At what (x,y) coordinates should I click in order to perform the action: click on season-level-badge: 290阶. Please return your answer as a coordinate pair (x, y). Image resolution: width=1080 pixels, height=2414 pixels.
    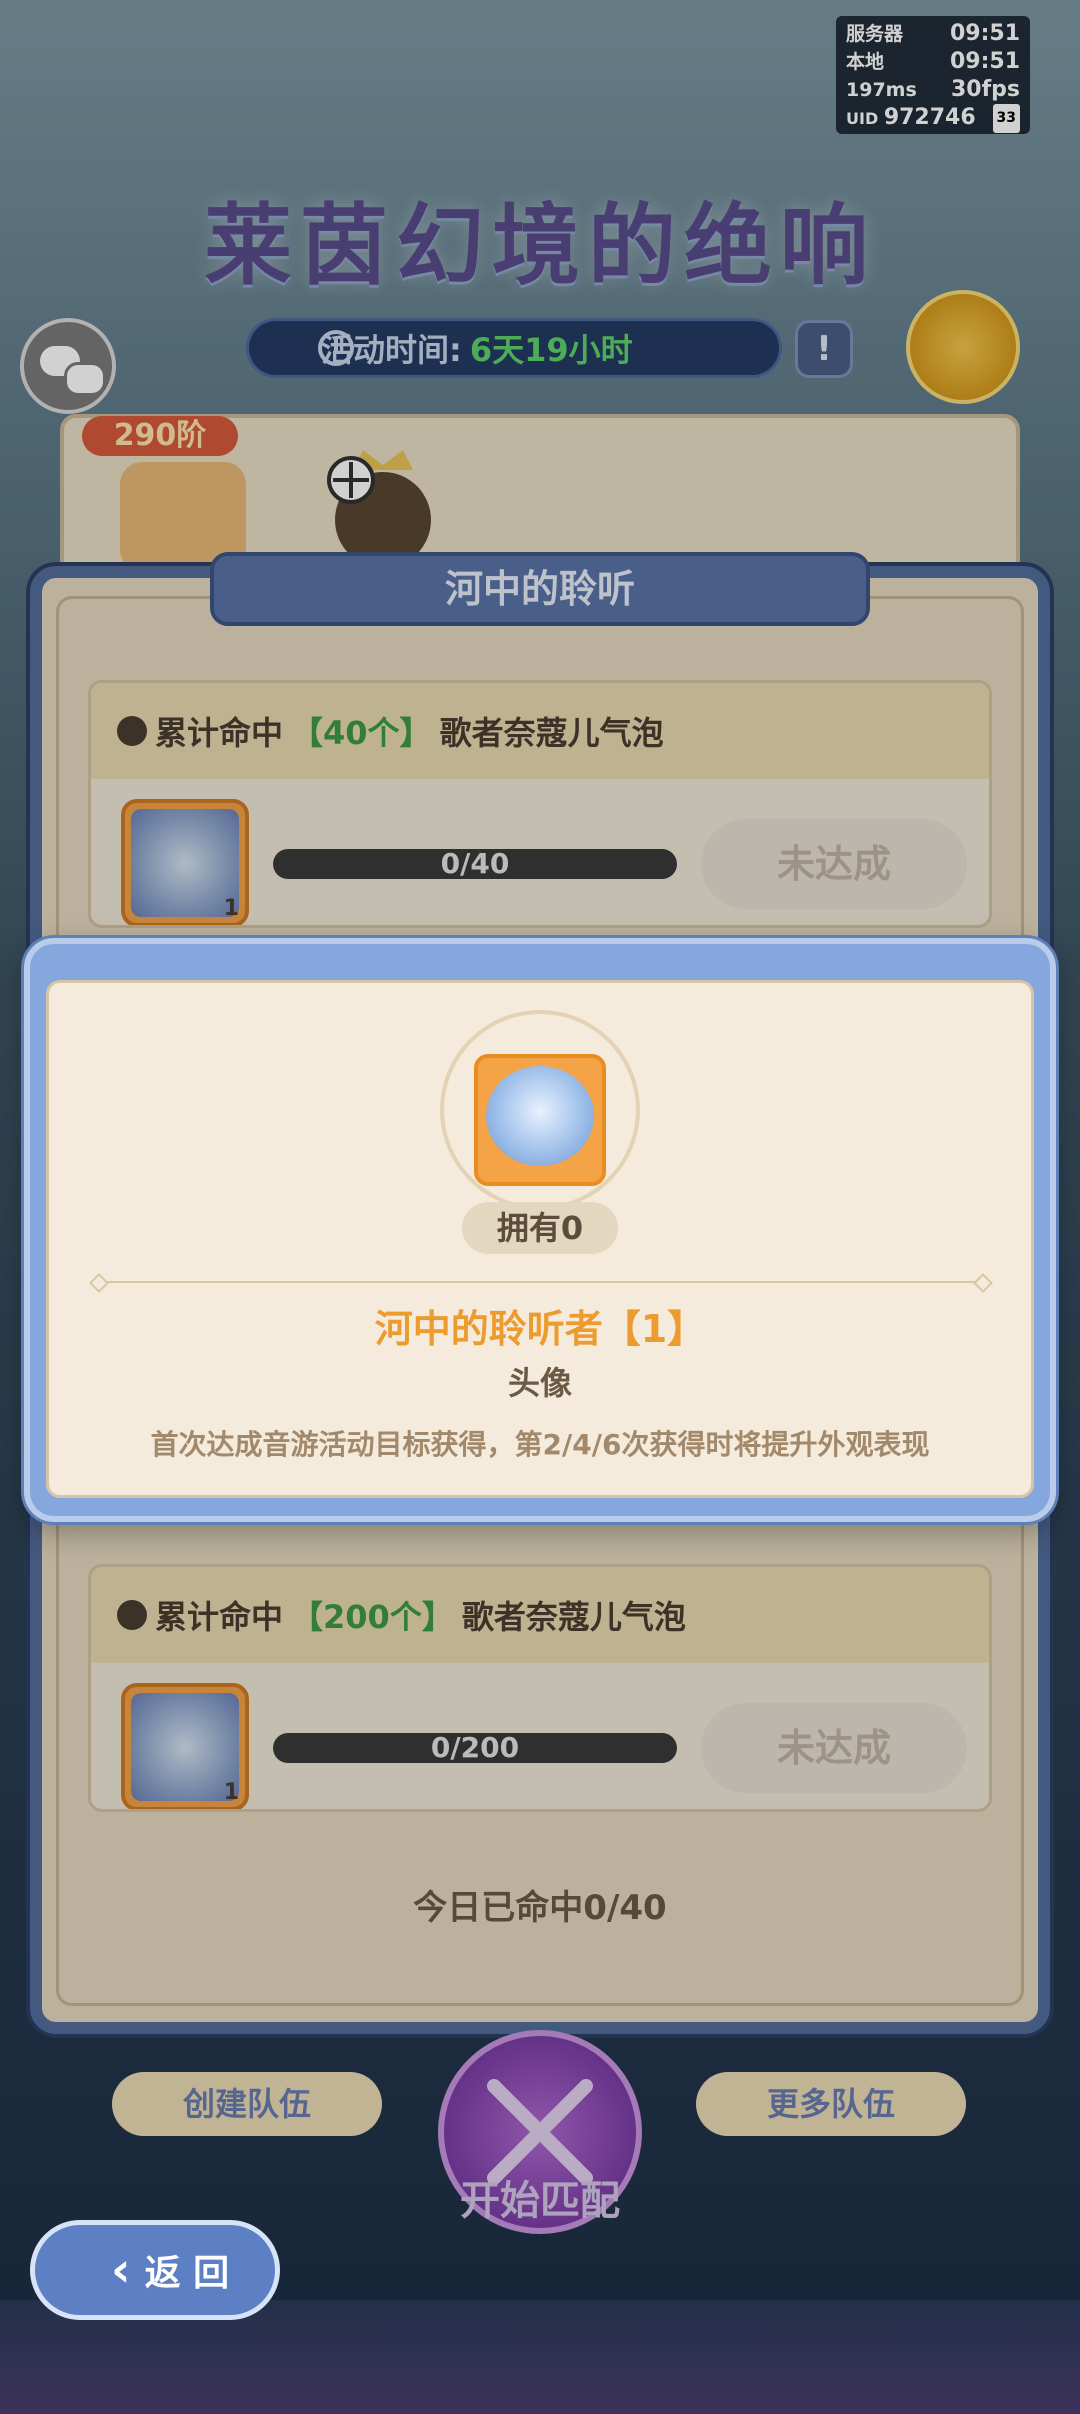
    Looking at the image, I should click on (160, 436).